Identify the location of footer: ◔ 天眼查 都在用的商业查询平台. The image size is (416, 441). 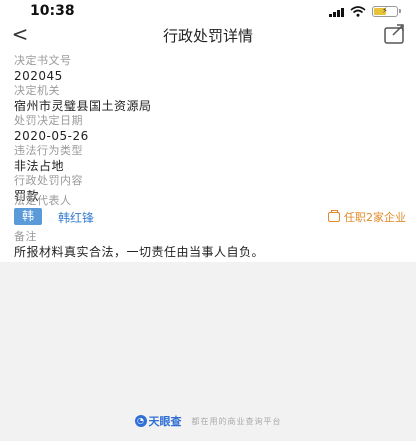
(208, 421).